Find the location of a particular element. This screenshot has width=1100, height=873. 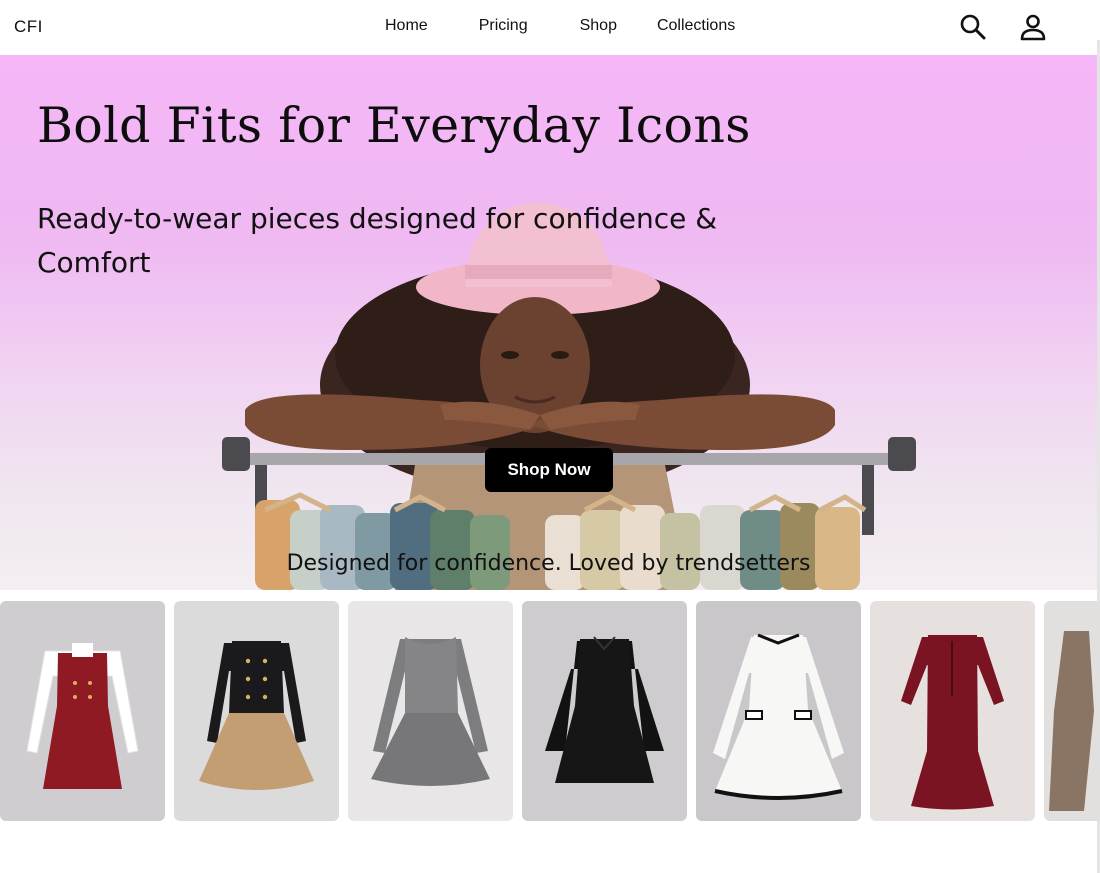

product-card-black-flare-sleeve-dress is located at coordinates (604, 711).